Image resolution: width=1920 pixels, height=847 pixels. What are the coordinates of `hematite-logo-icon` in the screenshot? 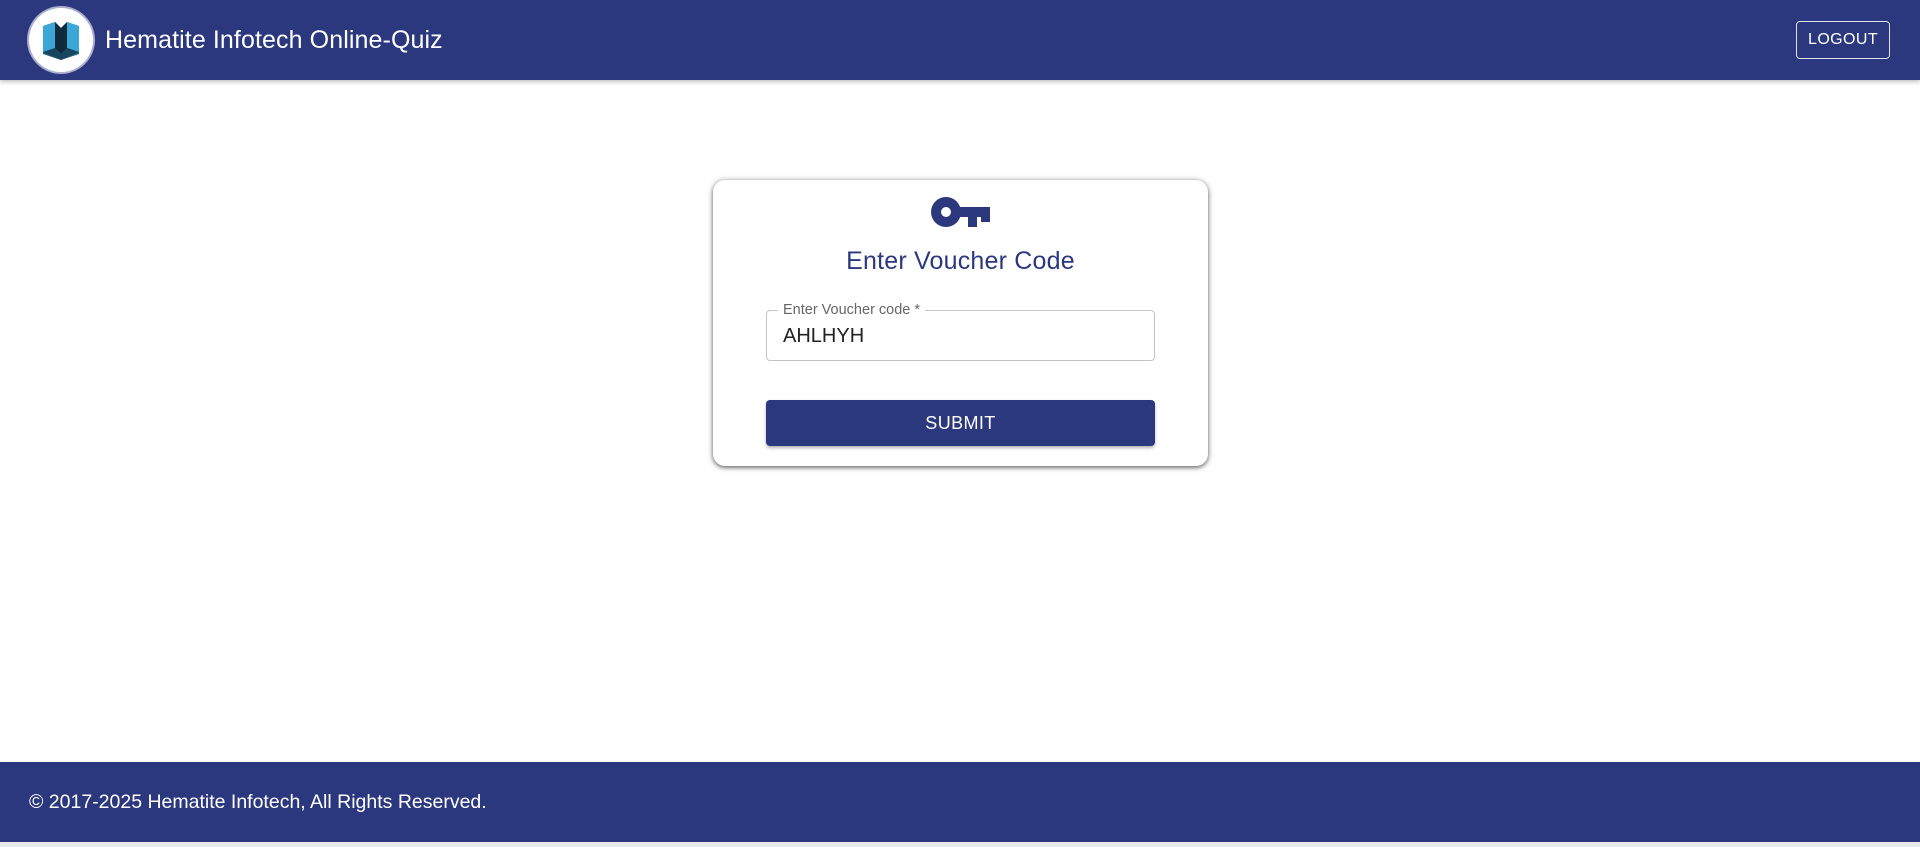 It's located at (61, 40).